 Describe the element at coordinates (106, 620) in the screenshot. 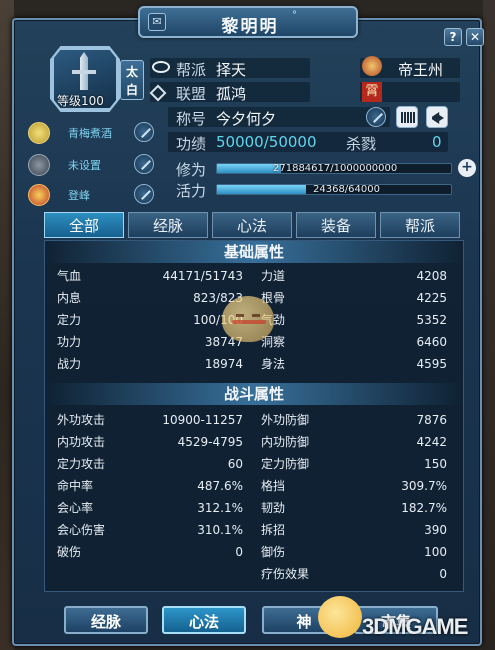

I see `meridian-button: 经脉` at that location.